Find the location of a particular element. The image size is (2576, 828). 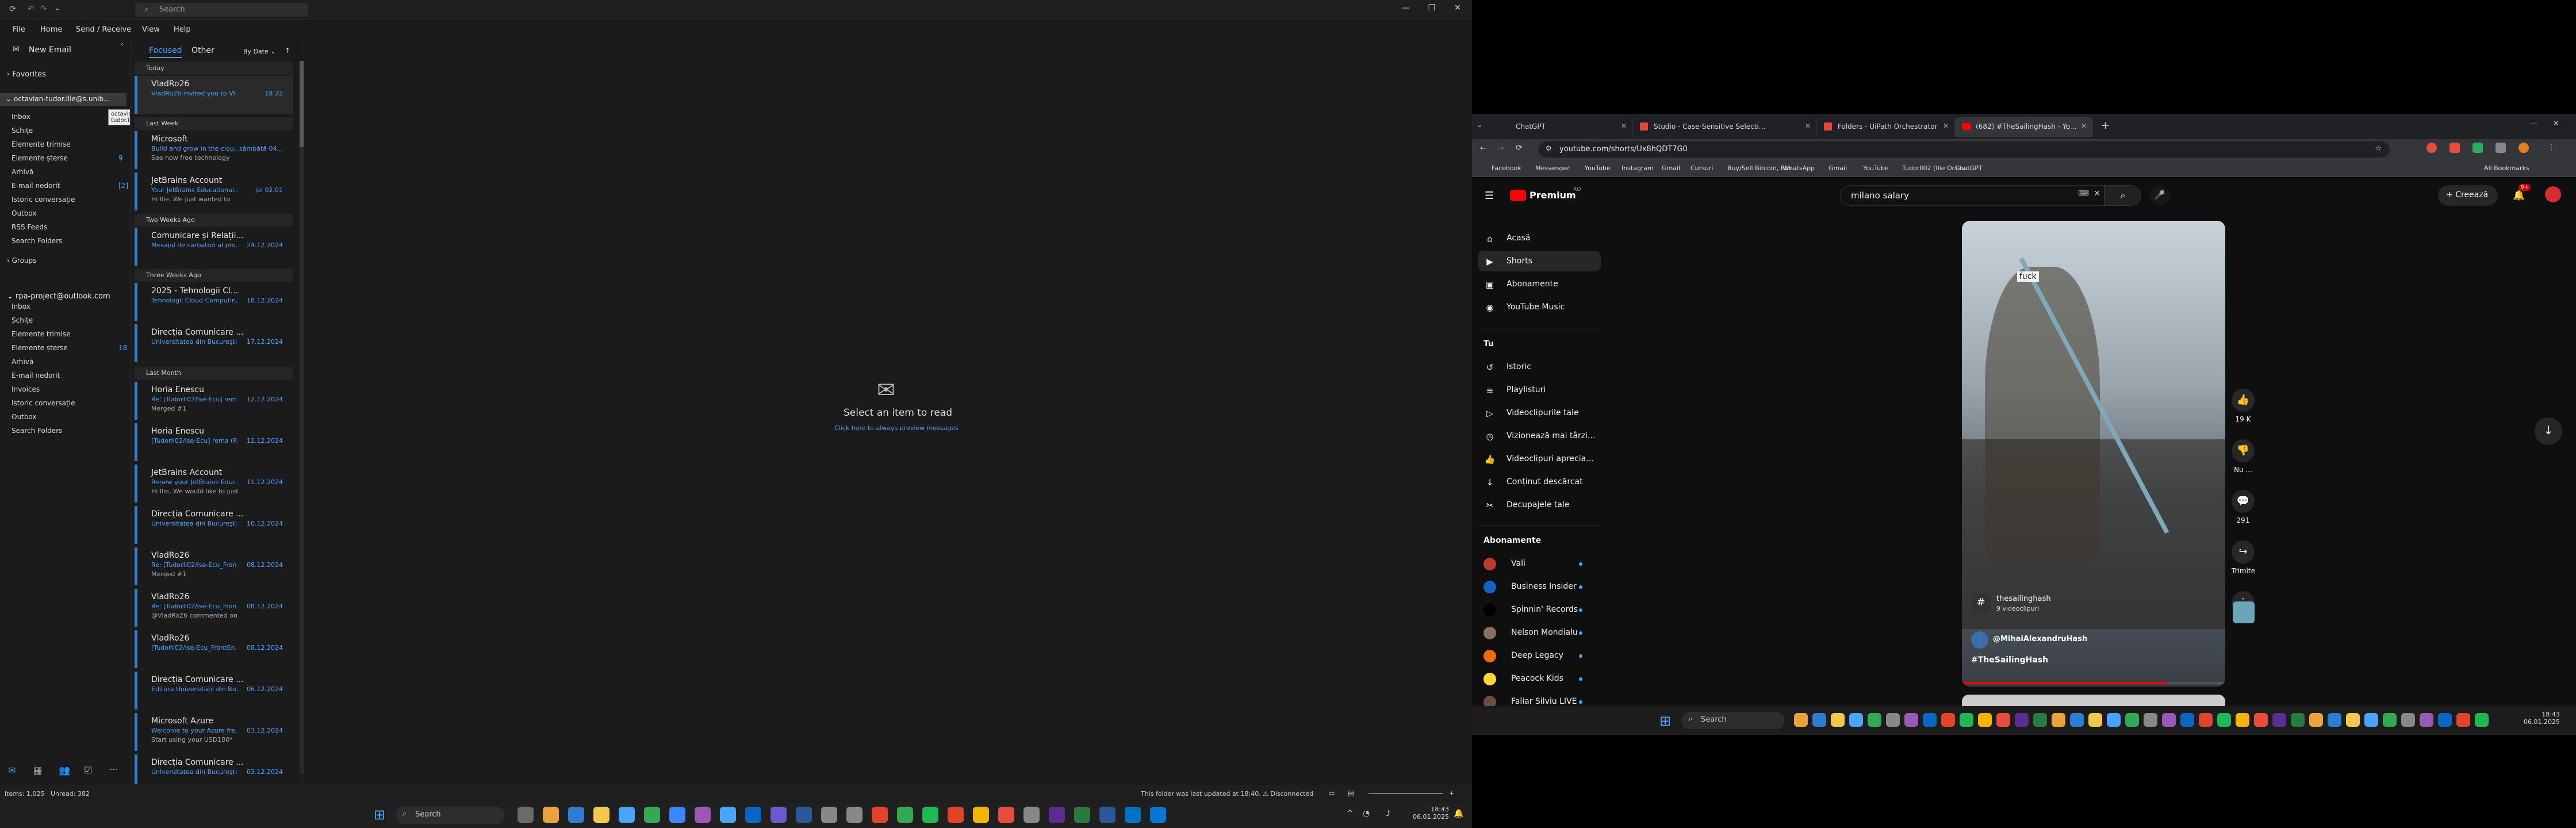

more-nav-icon: ⋯ is located at coordinates (113, 769).